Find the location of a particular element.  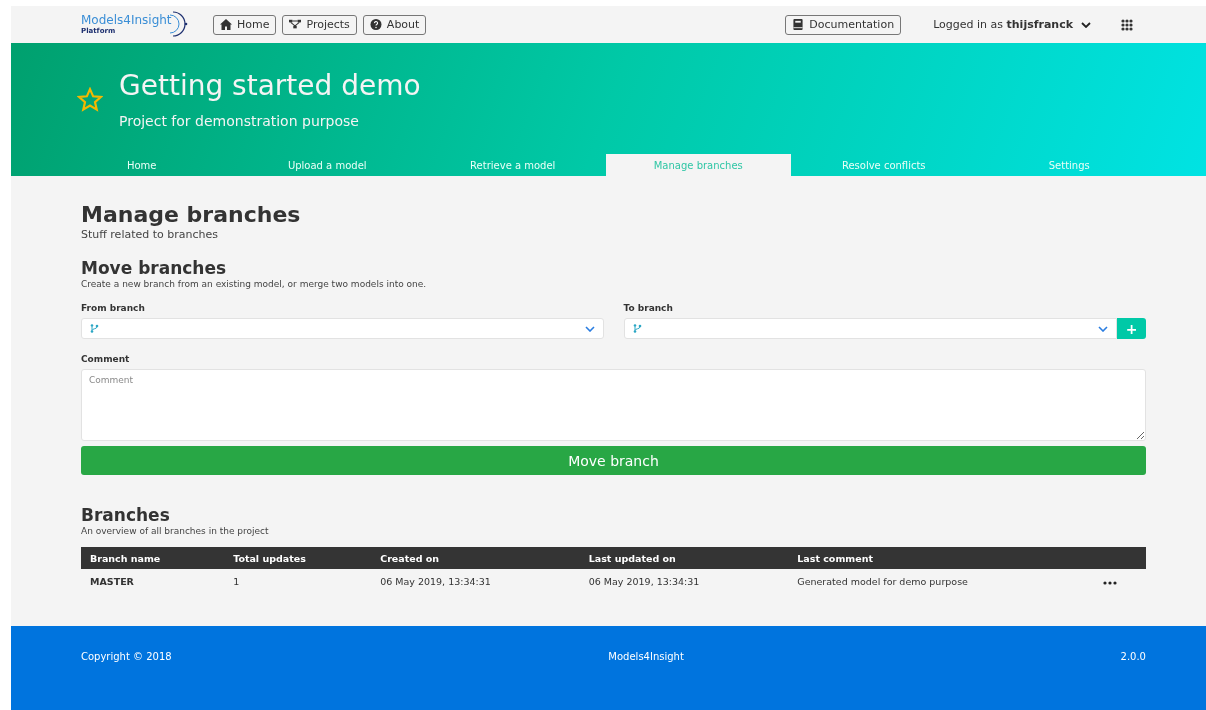

tab: Upload a model is located at coordinates (327, 165).